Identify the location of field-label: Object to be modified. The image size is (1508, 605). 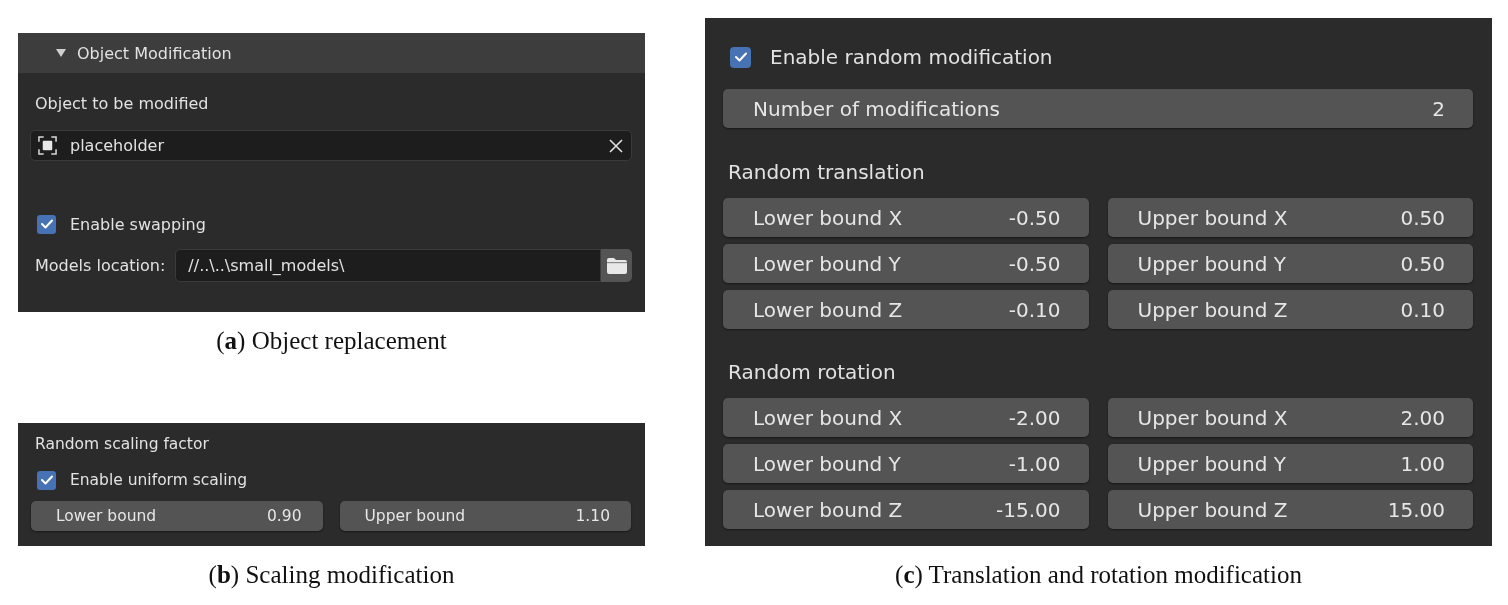
(122, 104).